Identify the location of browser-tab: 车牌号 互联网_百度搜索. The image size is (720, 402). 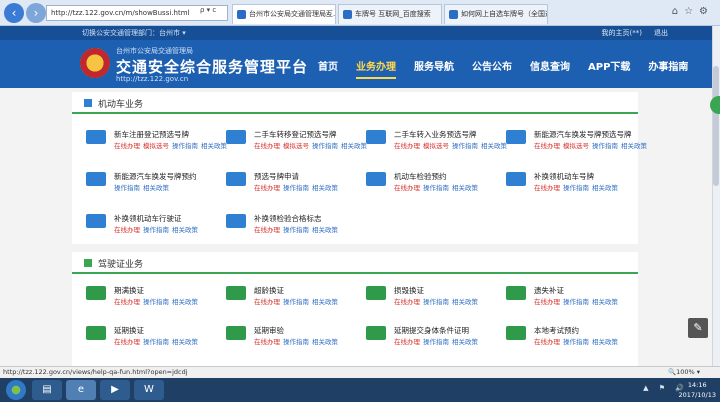
(390, 14).